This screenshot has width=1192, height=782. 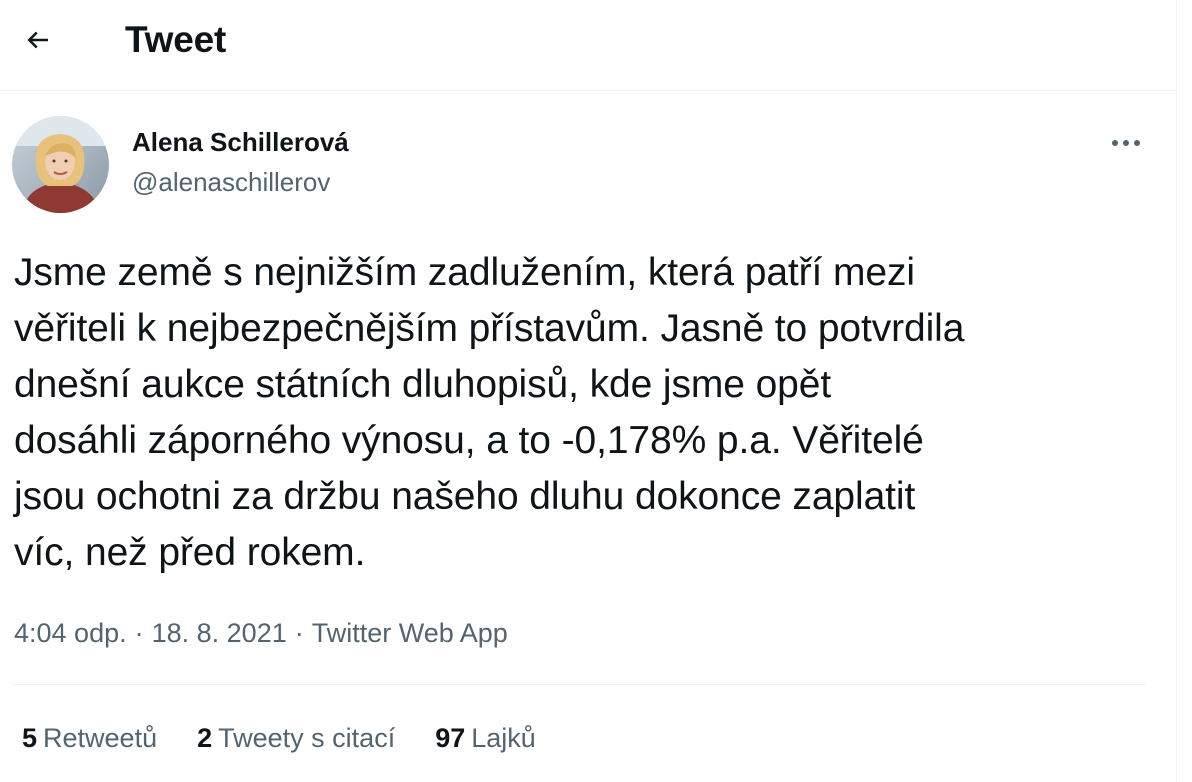 I want to click on tweet-date: 18. 8. 2021, so click(x=219, y=633).